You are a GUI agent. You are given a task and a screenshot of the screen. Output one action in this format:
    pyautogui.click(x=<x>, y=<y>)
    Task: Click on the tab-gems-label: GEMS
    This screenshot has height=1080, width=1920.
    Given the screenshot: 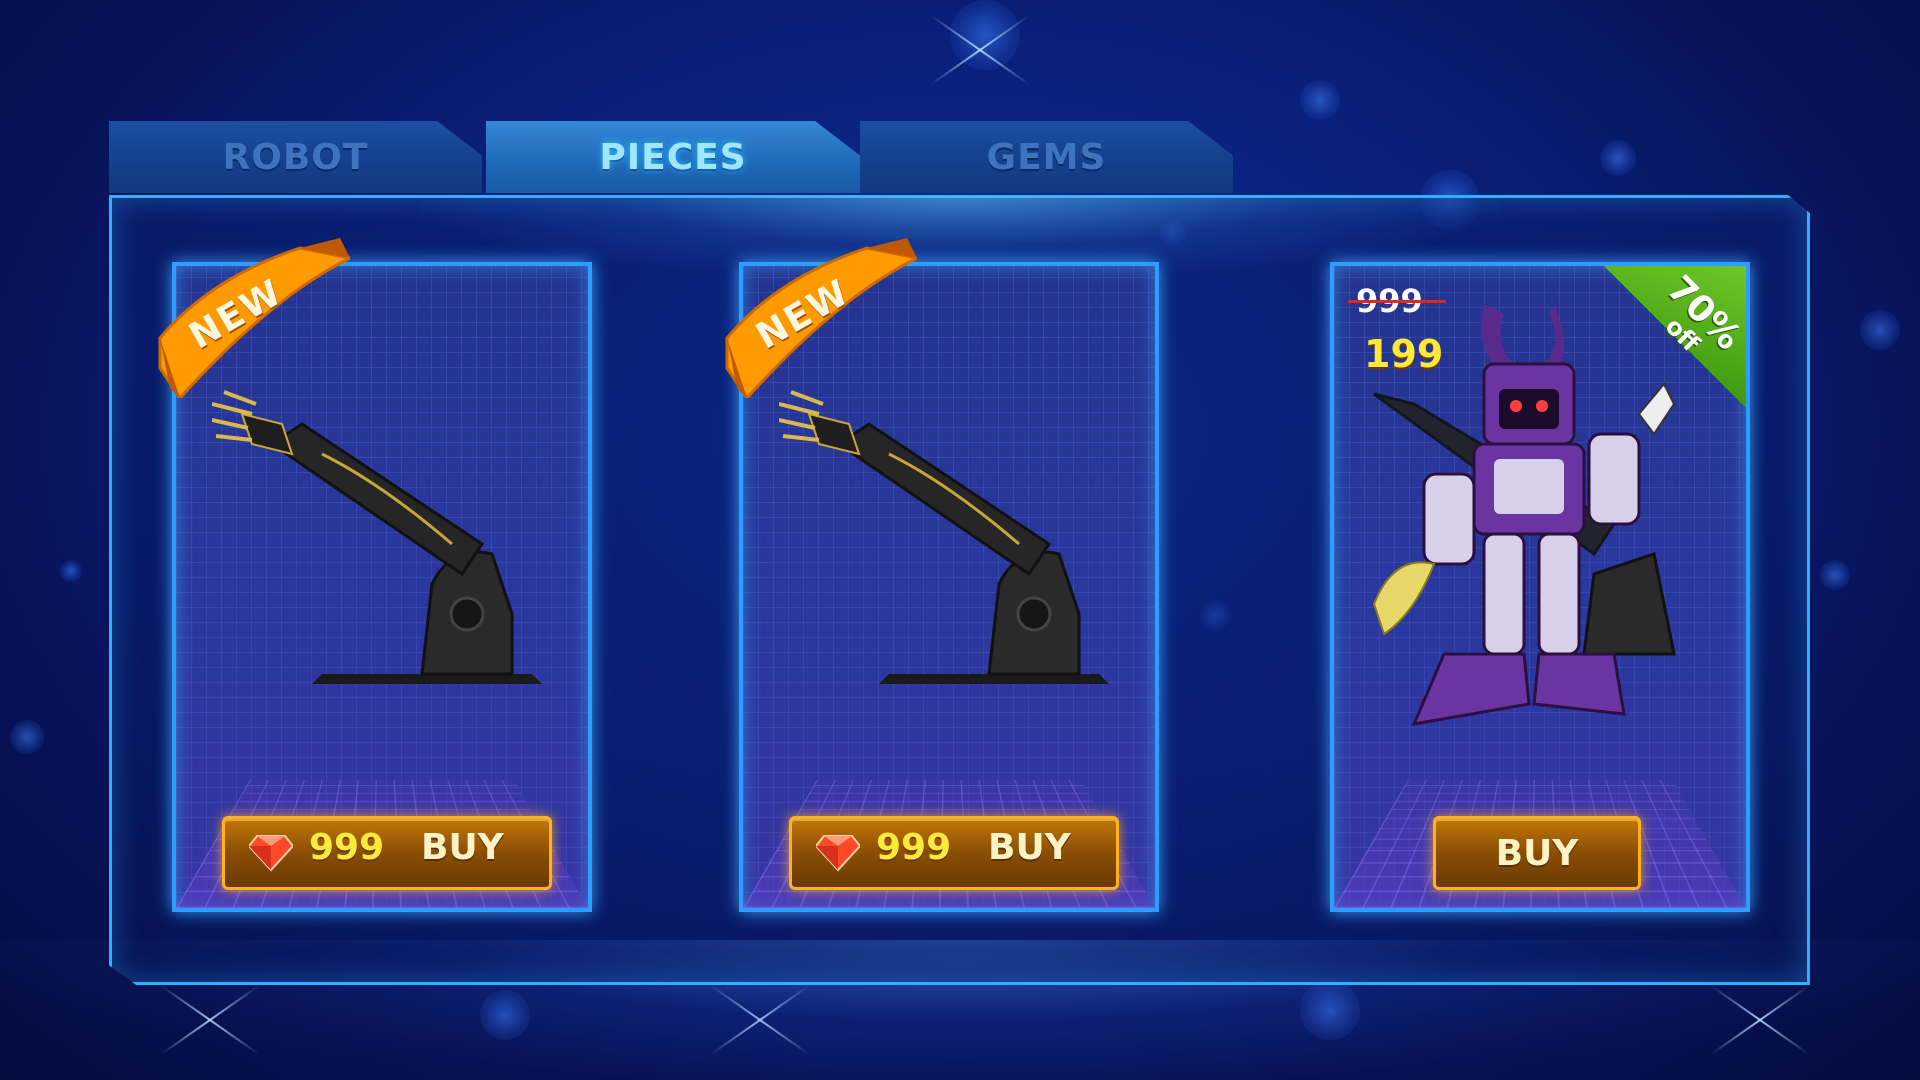 What is the action you would take?
    pyautogui.click(x=1046, y=157)
    